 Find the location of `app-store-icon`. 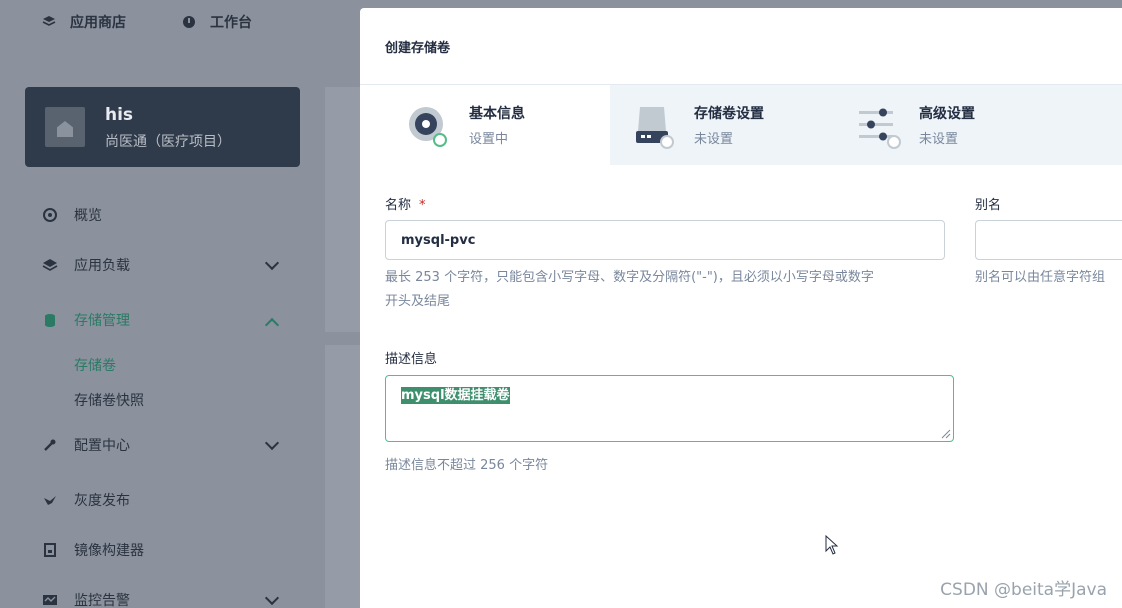

app-store-icon is located at coordinates (49, 22).